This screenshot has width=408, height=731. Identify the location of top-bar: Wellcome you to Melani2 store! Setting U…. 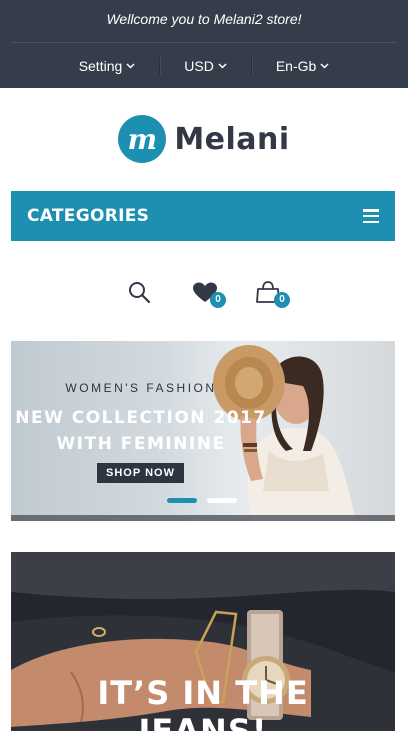
(204, 44).